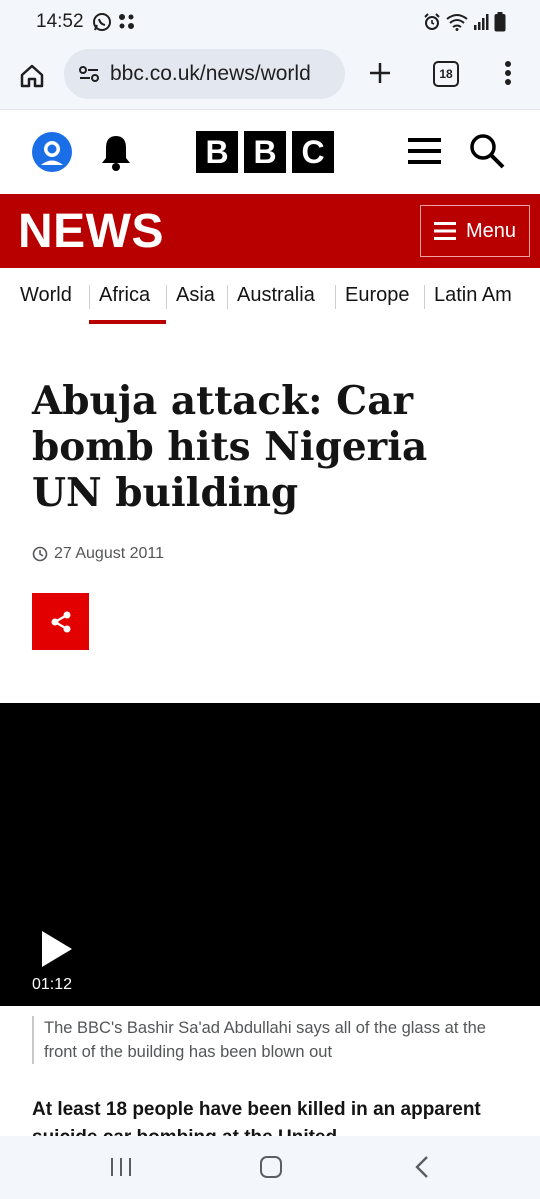 The height and width of the screenshot is (1199, 540). I want to click on search-button, so click(487, 151).